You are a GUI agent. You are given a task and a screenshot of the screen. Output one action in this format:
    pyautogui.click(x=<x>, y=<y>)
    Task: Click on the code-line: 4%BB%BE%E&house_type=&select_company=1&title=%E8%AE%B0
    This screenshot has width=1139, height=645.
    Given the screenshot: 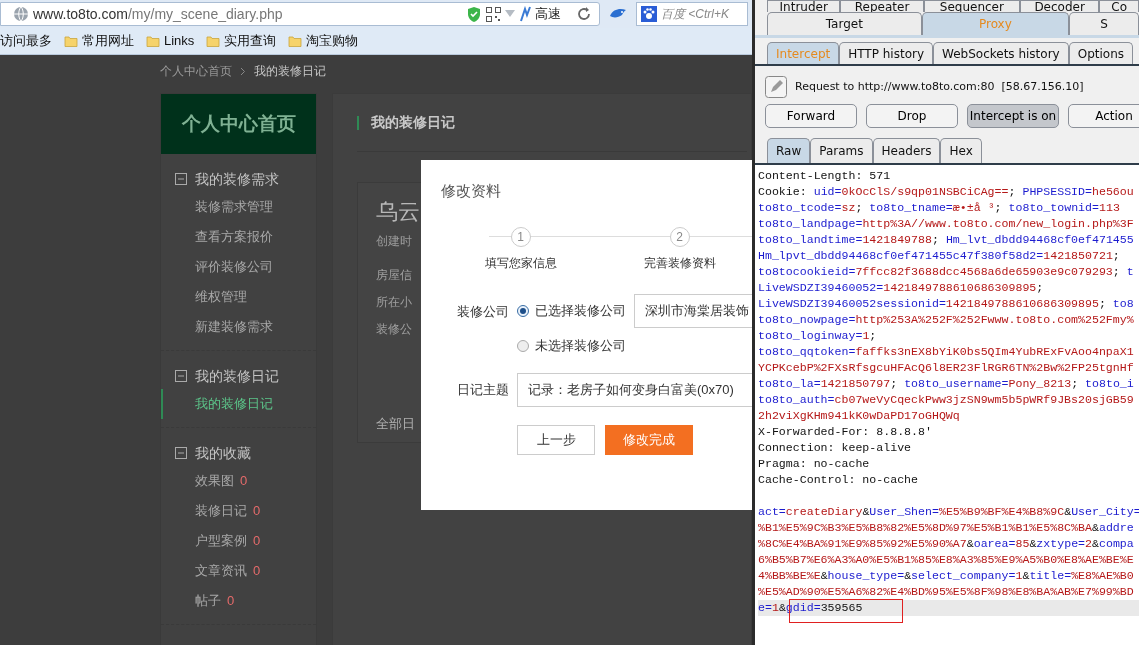 What is the action you would take?
    pyautogui.click(x=946, y=575)
    